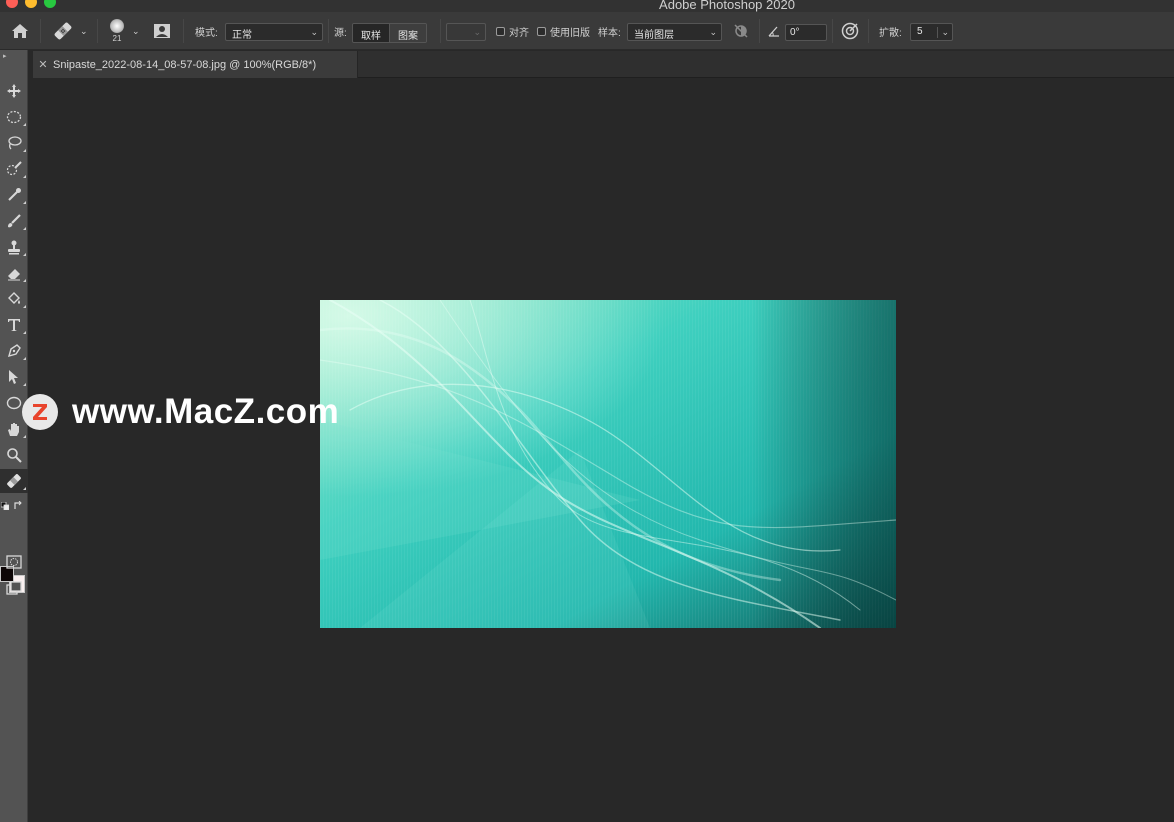  I want to click on pressure-size-button, so click(850, 31).